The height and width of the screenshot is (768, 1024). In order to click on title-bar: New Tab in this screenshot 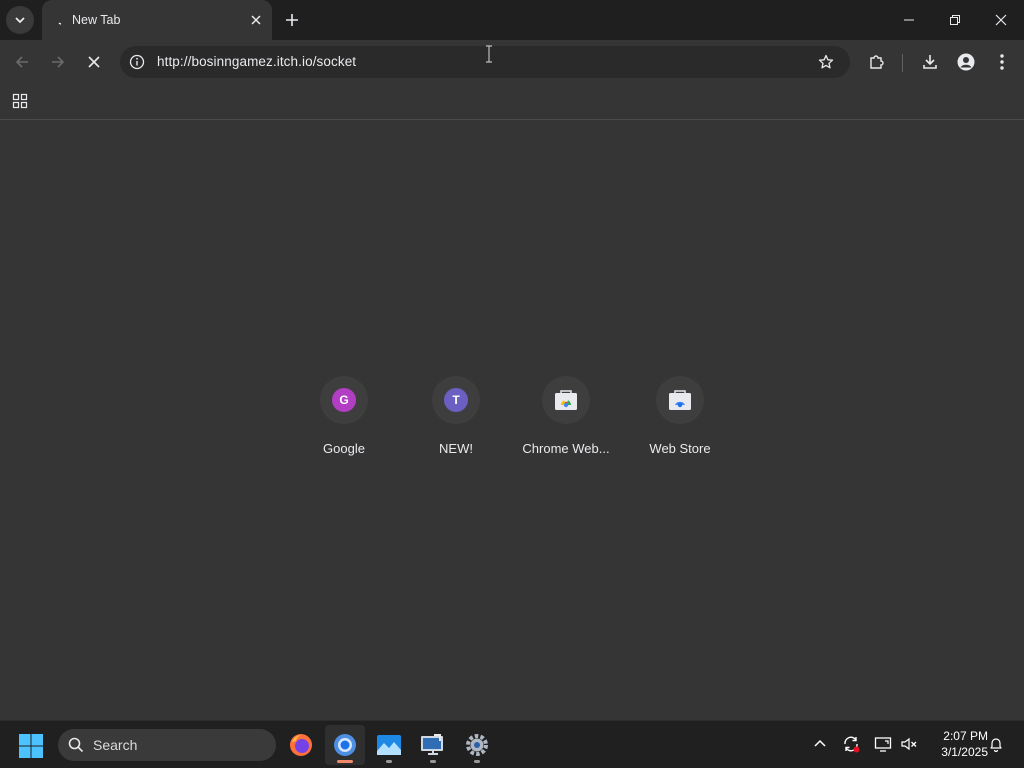, I will do `click(512, 20)`.